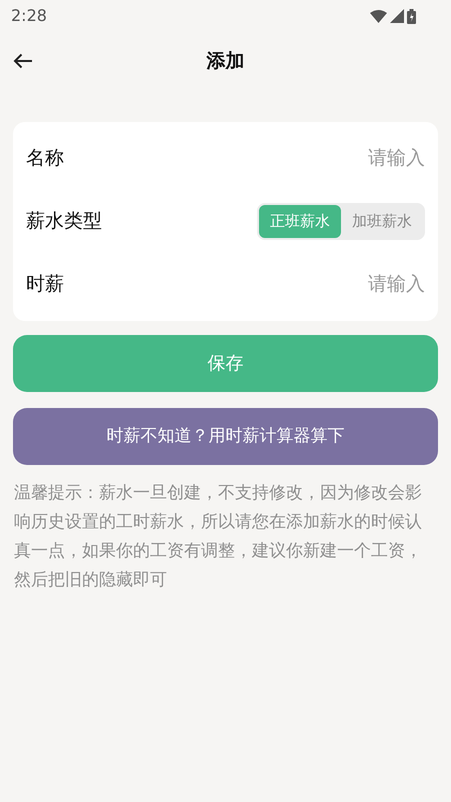 Image resolution: width=451 pixels, height=802 pixels. Describe the element at coordinates (64, 221) in the screenshot. I see `field-label: 薪水类型` at that location.